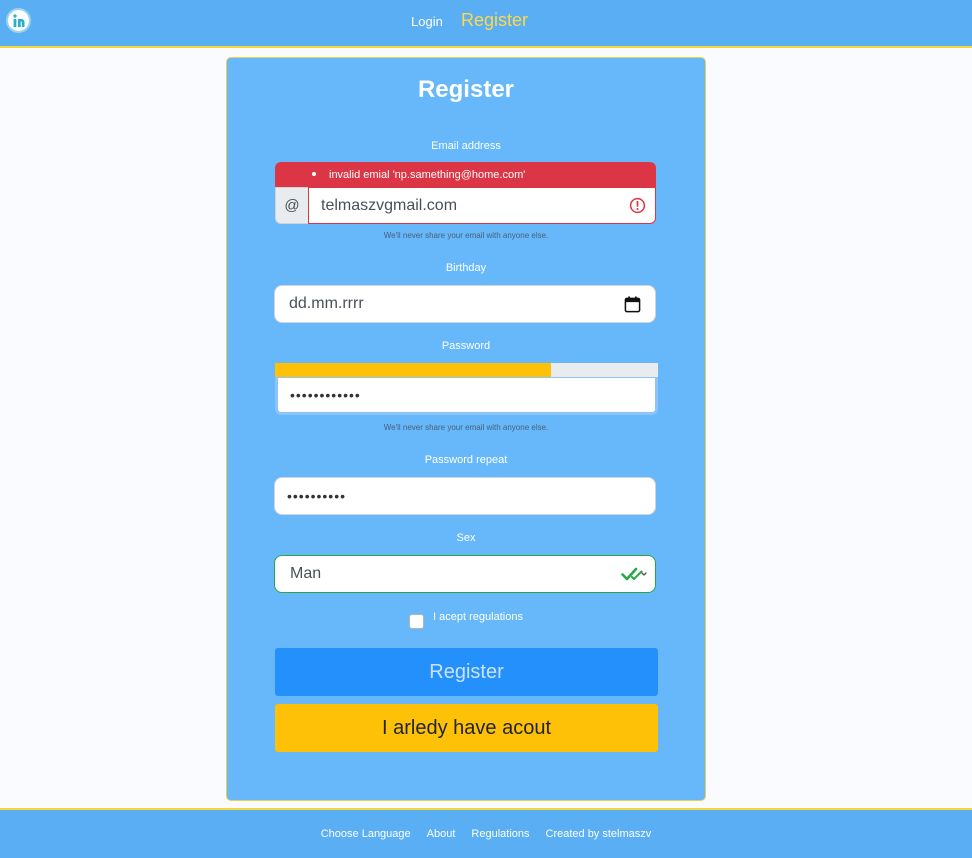 The width and height of the screenshot is (972, 858). I want to click on footer-link-regulations: Regulations, so click(500, 834).